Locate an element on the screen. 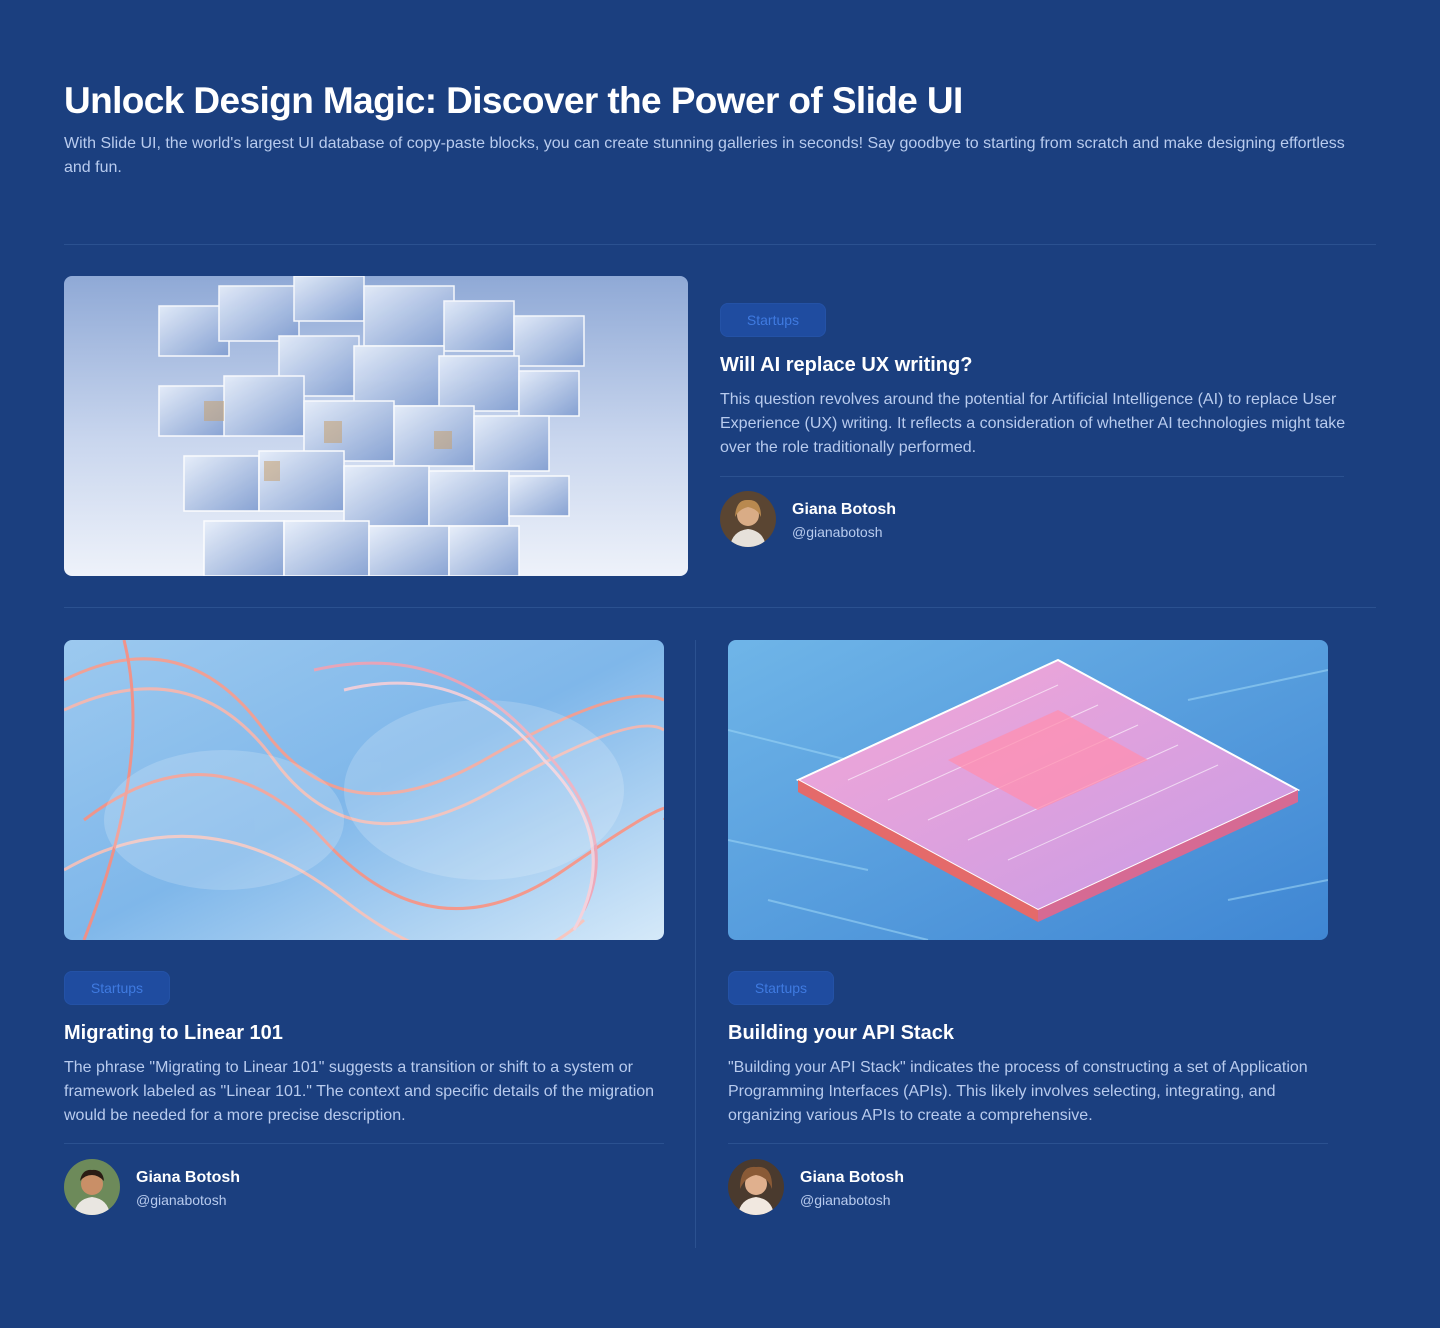 This screenshot has height=1328, width=1440. post-title: Building your API Stack is located at coordinates (841, 1033).